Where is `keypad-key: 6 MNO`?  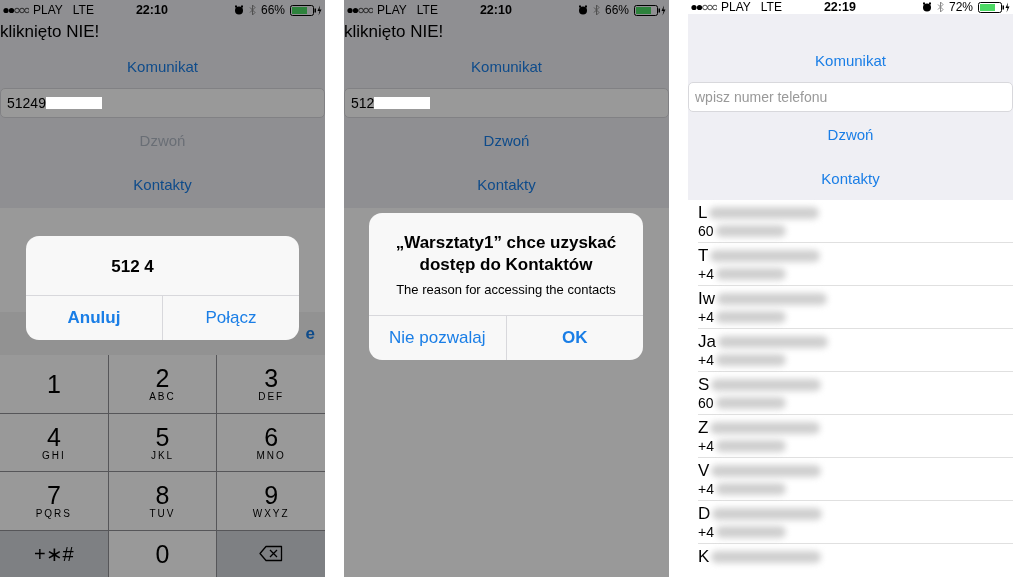
keypad-key: 6 MNO is located at coordinates (271, 442).